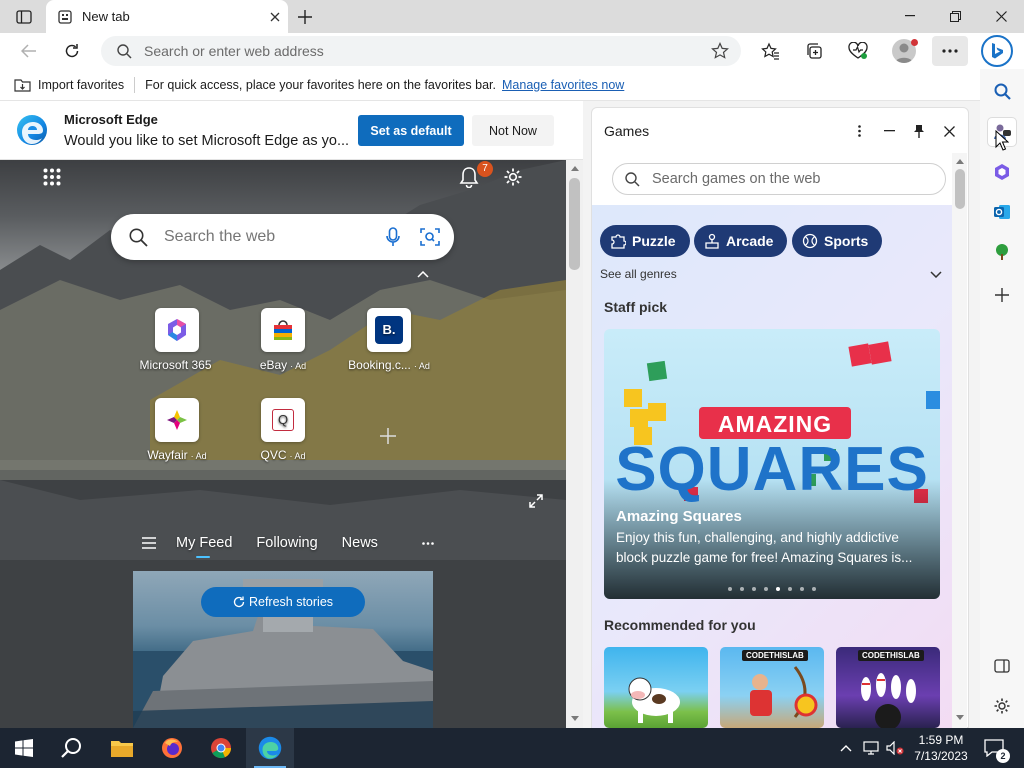 This screenshot has width=1024, height=768. I want to click on sidebar-outlook-icon, so click(1002, 212).